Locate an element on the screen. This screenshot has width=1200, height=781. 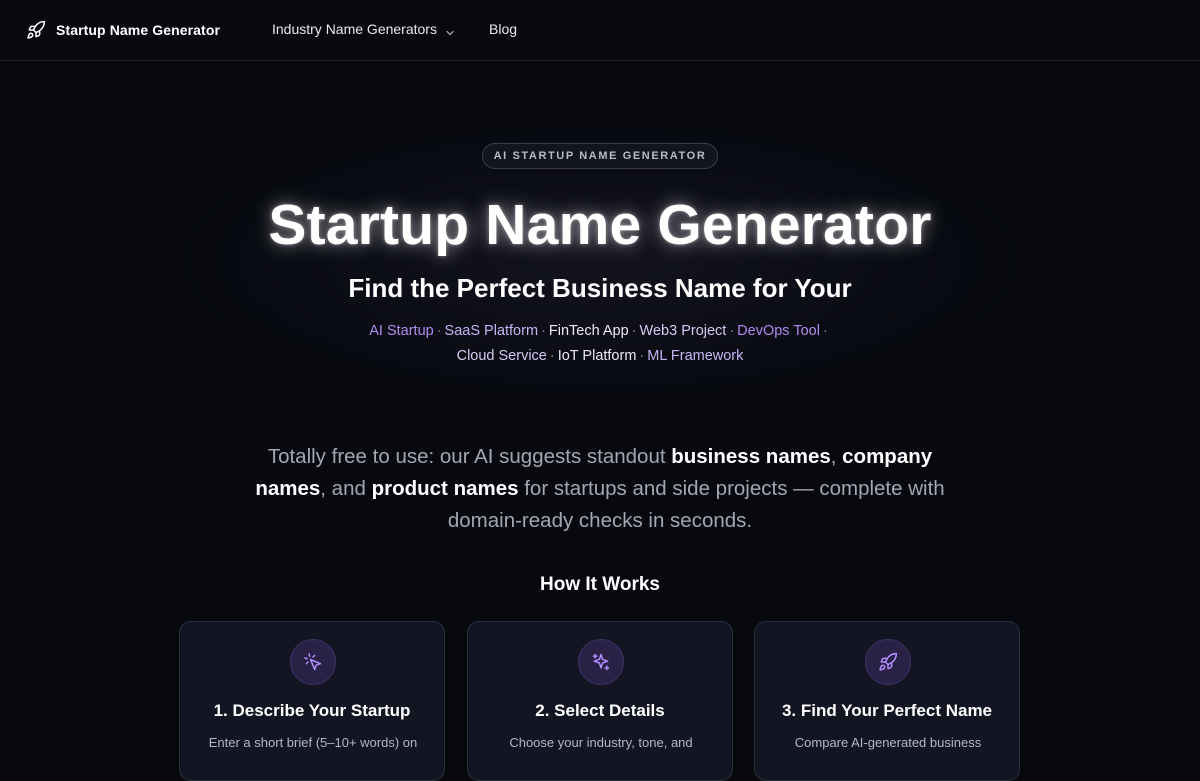
step-description: Compare AI-generated business is located at coordinates (888, 742).